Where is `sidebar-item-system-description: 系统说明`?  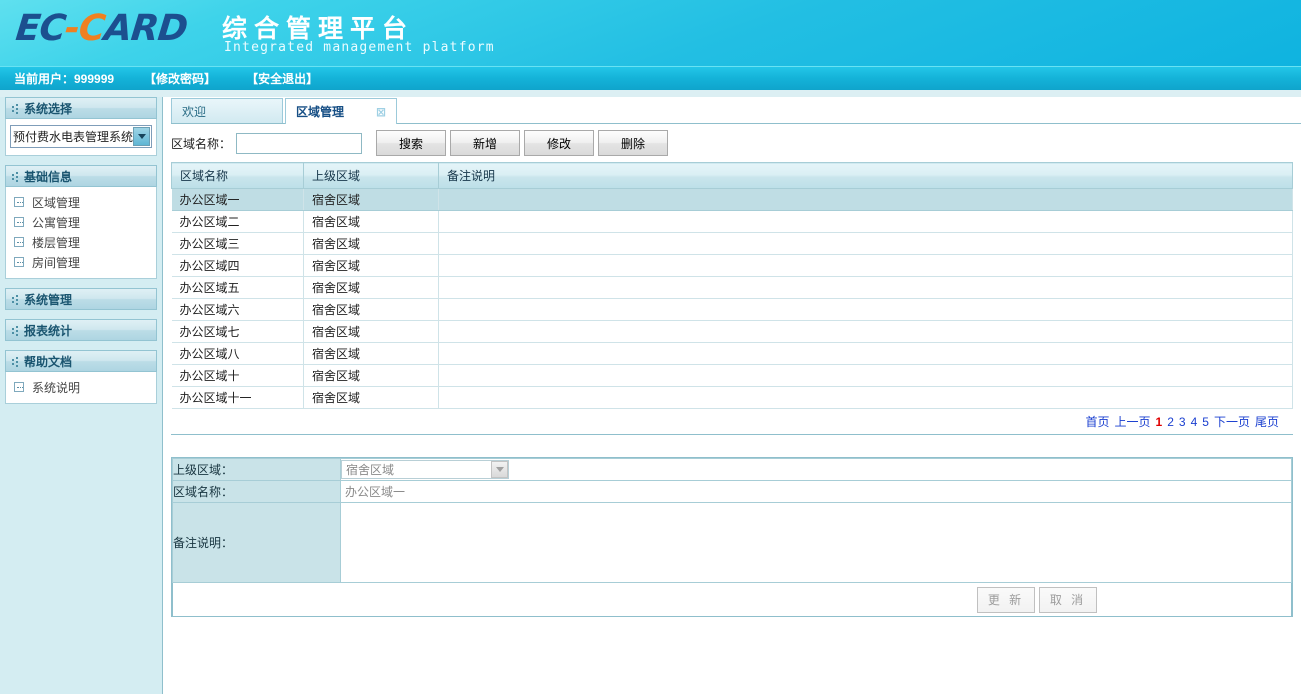
sidebar-item-system-description: 系统说明 is located at coordinates (81, 387).